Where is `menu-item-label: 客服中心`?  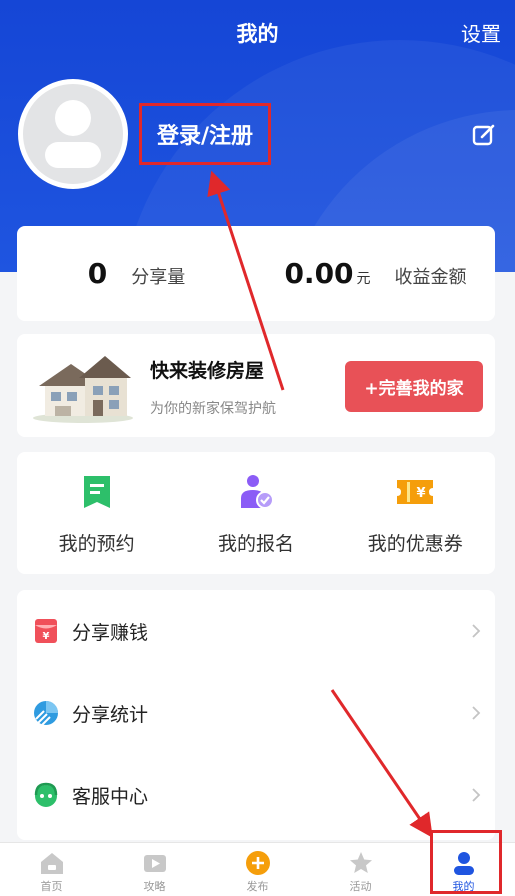
menu-item-label: 客服中心 is located at coordinates (110, 796).